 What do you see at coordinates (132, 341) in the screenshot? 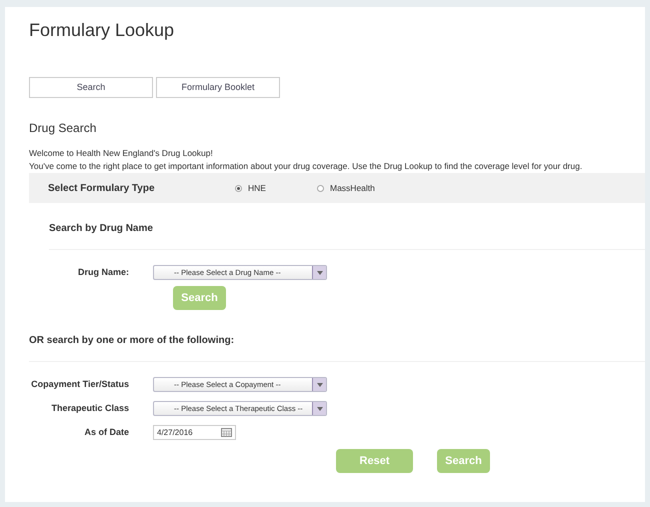
I see `subsection-heading: OR search by one or more of the following:` at bounding box center [132, 341].